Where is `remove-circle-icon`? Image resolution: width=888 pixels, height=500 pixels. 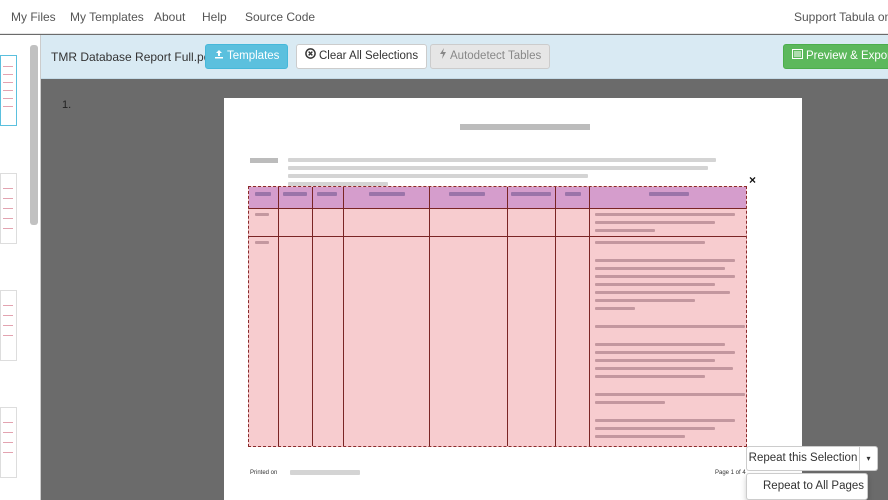 remove-circle-icon is located at coordinates (310, 56).